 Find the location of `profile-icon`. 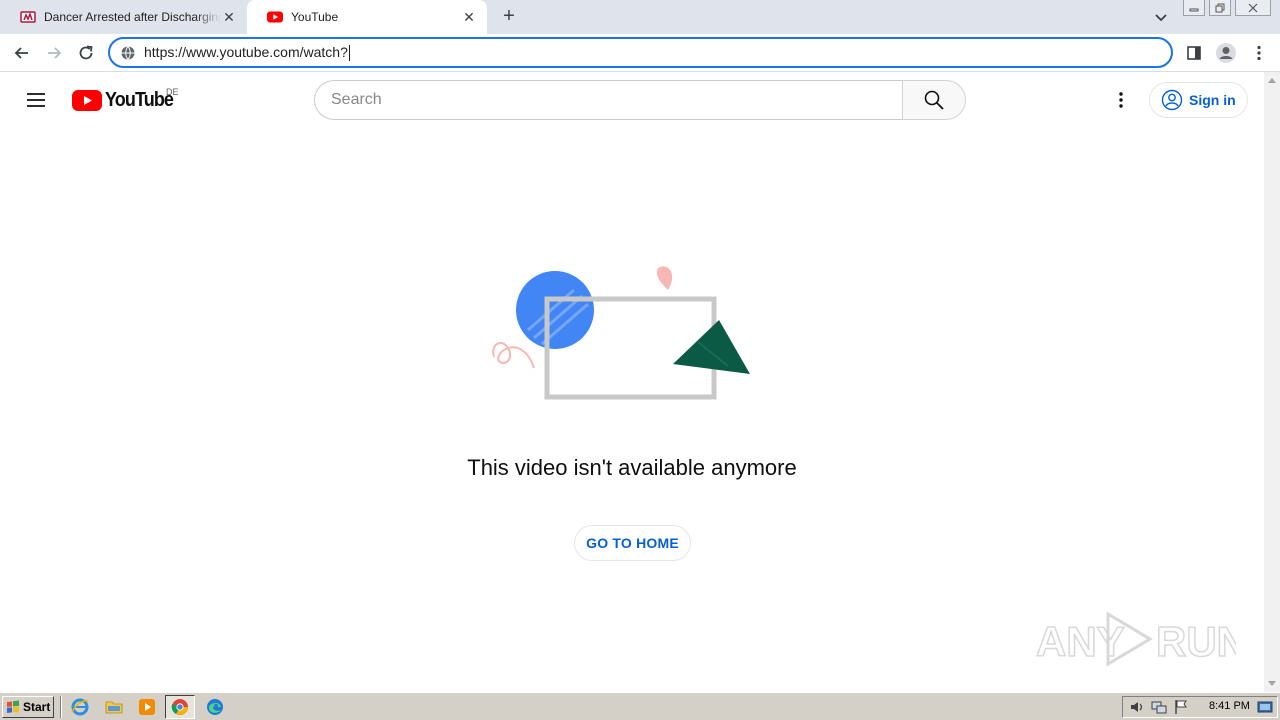

profile-icon is located at coordinates (1226, 53).